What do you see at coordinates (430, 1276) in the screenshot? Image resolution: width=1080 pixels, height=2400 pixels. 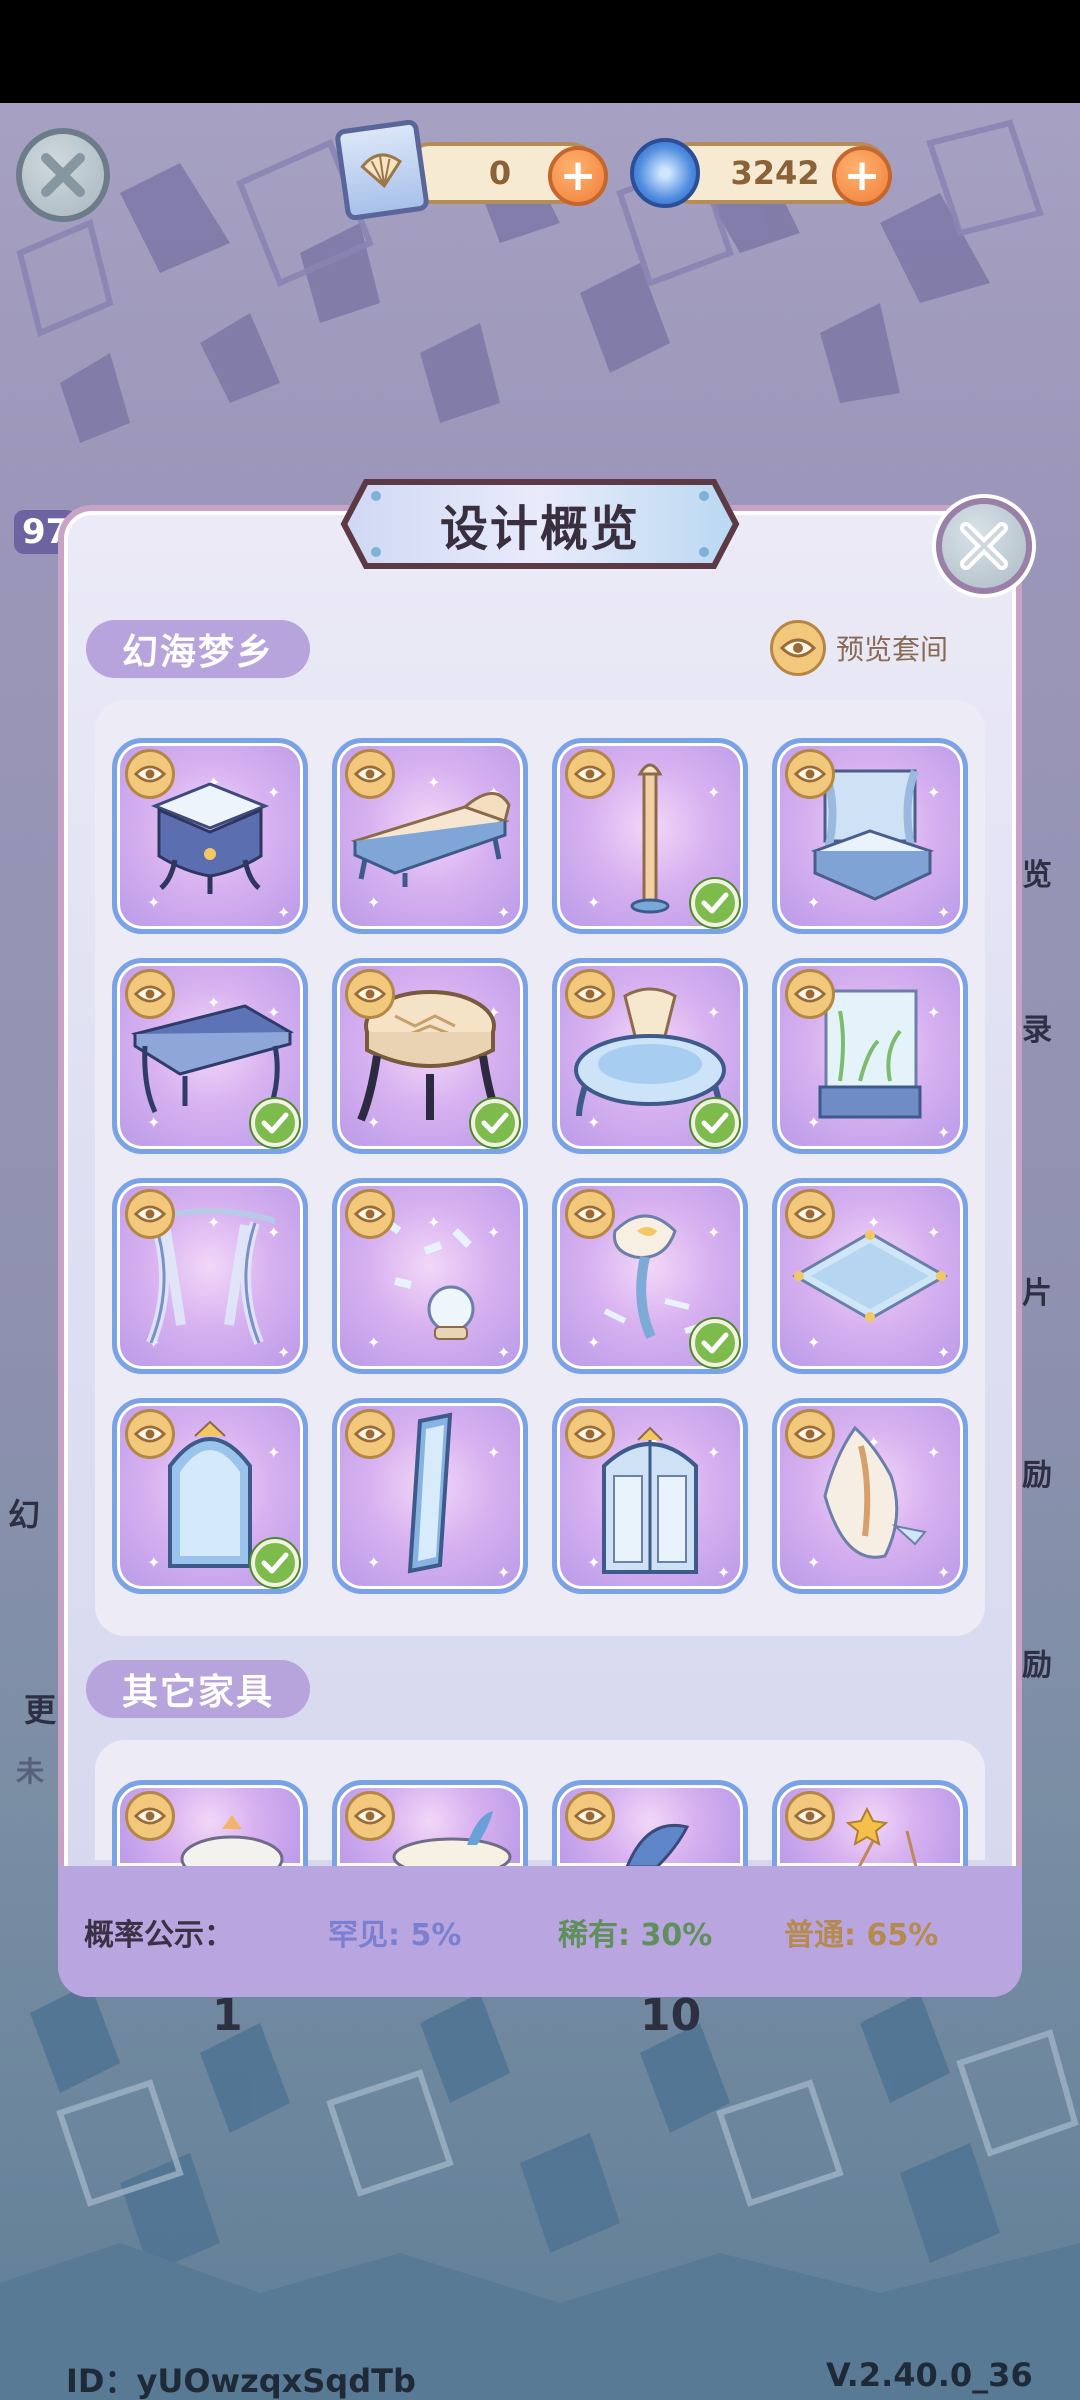 I see `furniture-item-snow-globe: ✦ ✦ ✦ ✦` at bounding box center [430, 1276].